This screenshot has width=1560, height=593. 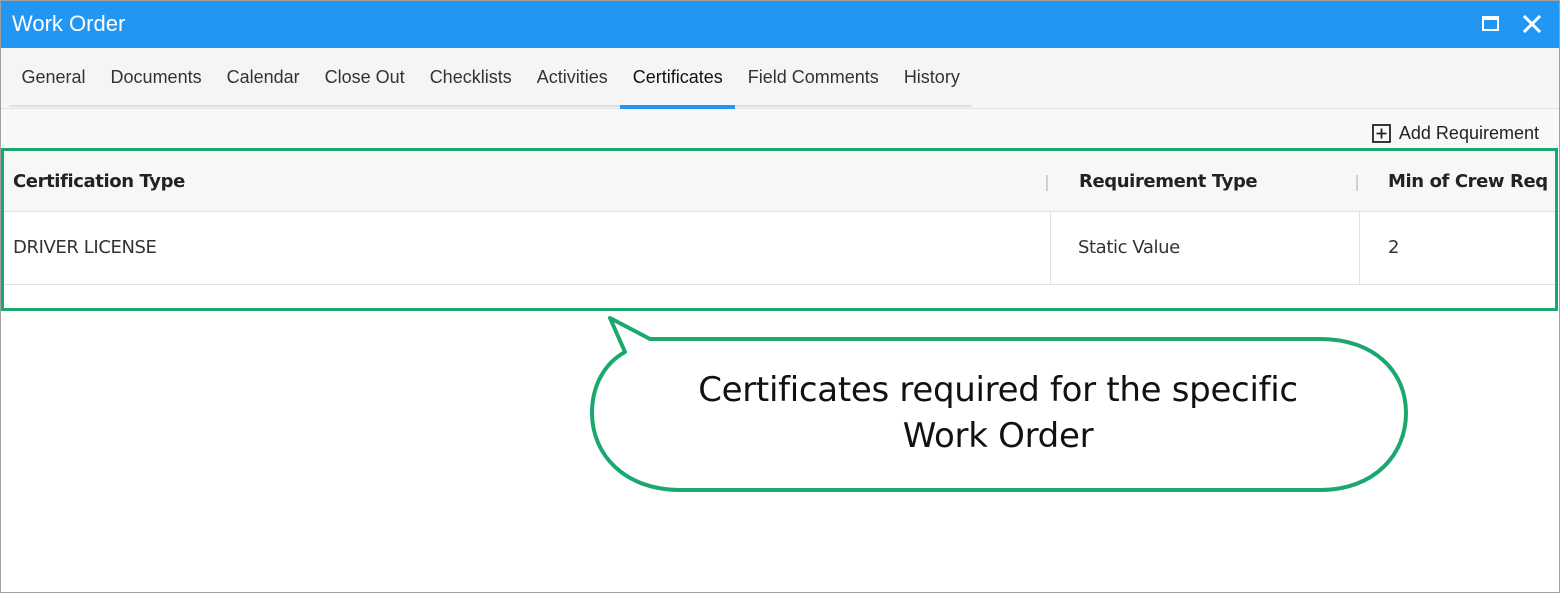 What do you see at coordinates (931, 77) in the screenshot?
I see `tab-history: History` at bounding box center [931, 77].